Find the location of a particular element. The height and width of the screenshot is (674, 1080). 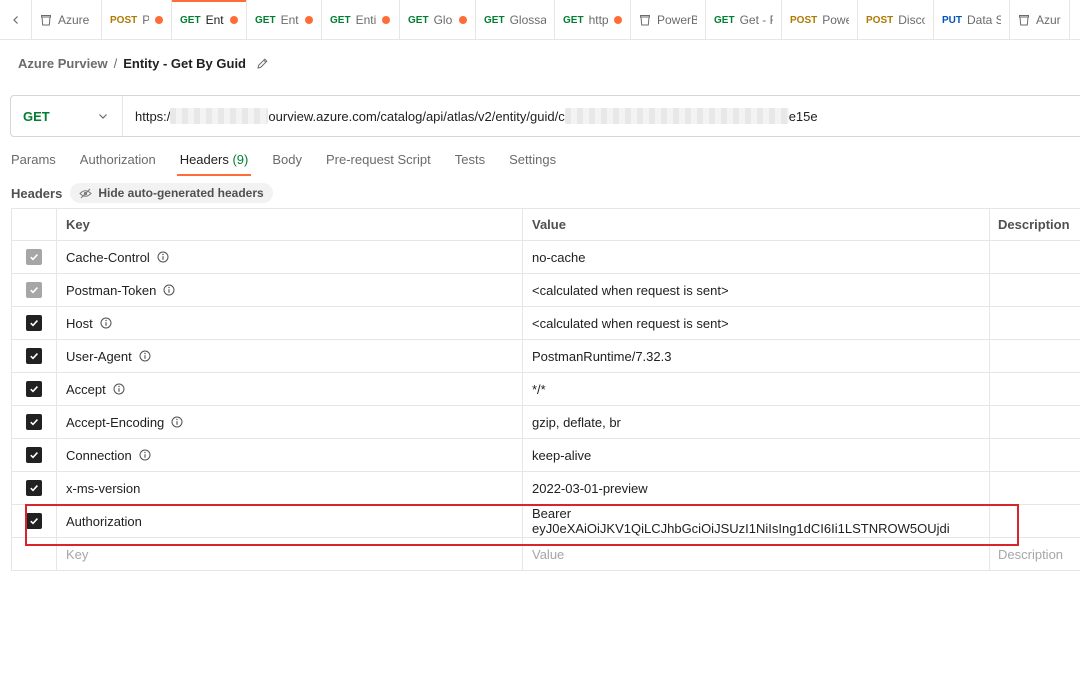

tab-scroll-left is located at coordinates (16, 19).